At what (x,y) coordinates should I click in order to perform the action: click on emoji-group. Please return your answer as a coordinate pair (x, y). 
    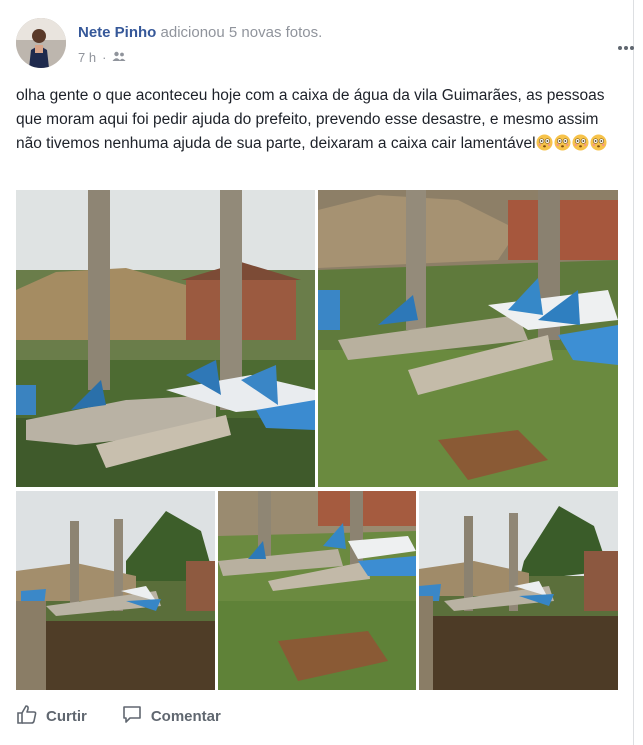
    Looking at the image, I should click on (572, 143).